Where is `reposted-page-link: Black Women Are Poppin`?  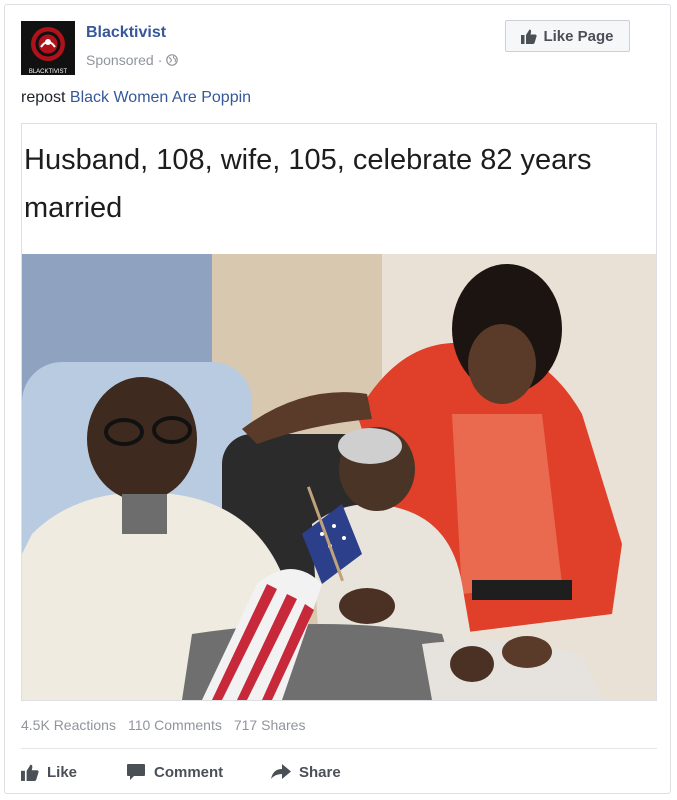
reposted-page-link: Black Women Are Poppin is located at coordinates (160, 97).